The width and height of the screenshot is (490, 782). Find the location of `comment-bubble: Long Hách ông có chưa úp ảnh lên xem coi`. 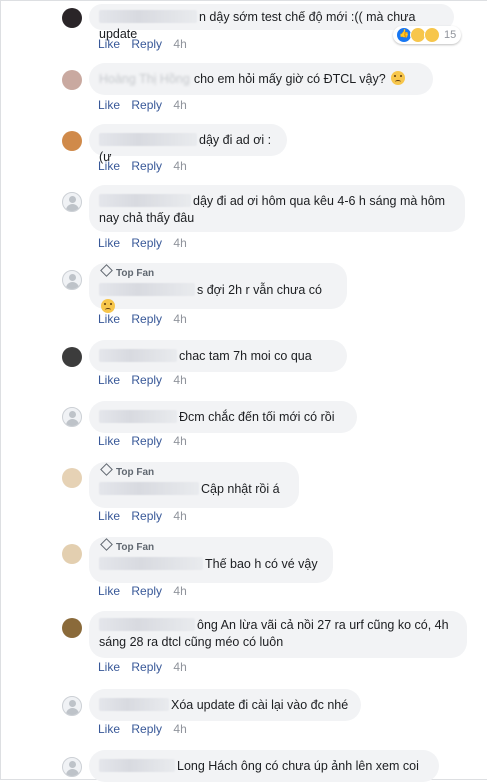

comment-bubble: Long Hách ông có chưa úp ảnh lên xem coi is located at coordinates (264, 766).